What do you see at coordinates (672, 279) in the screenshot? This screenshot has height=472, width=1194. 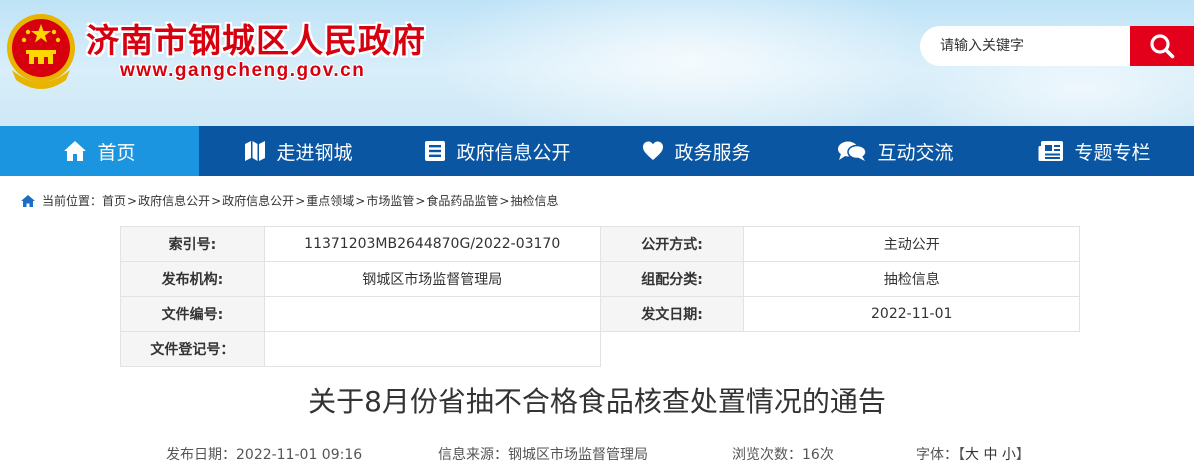 I see `category-label: 组配分类:` at bounding box center [672, 279].